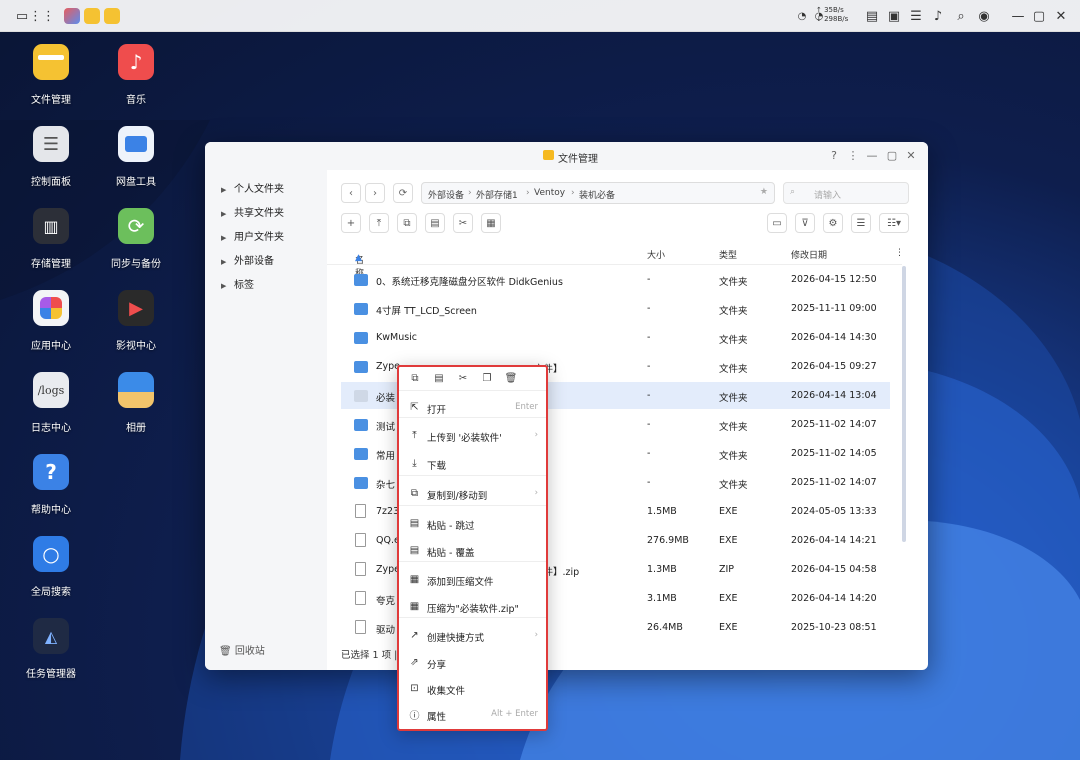  Describe the element at coordinates (22, 16) in the screenshot. I see `show-desktop-icon: ▭` at that location.